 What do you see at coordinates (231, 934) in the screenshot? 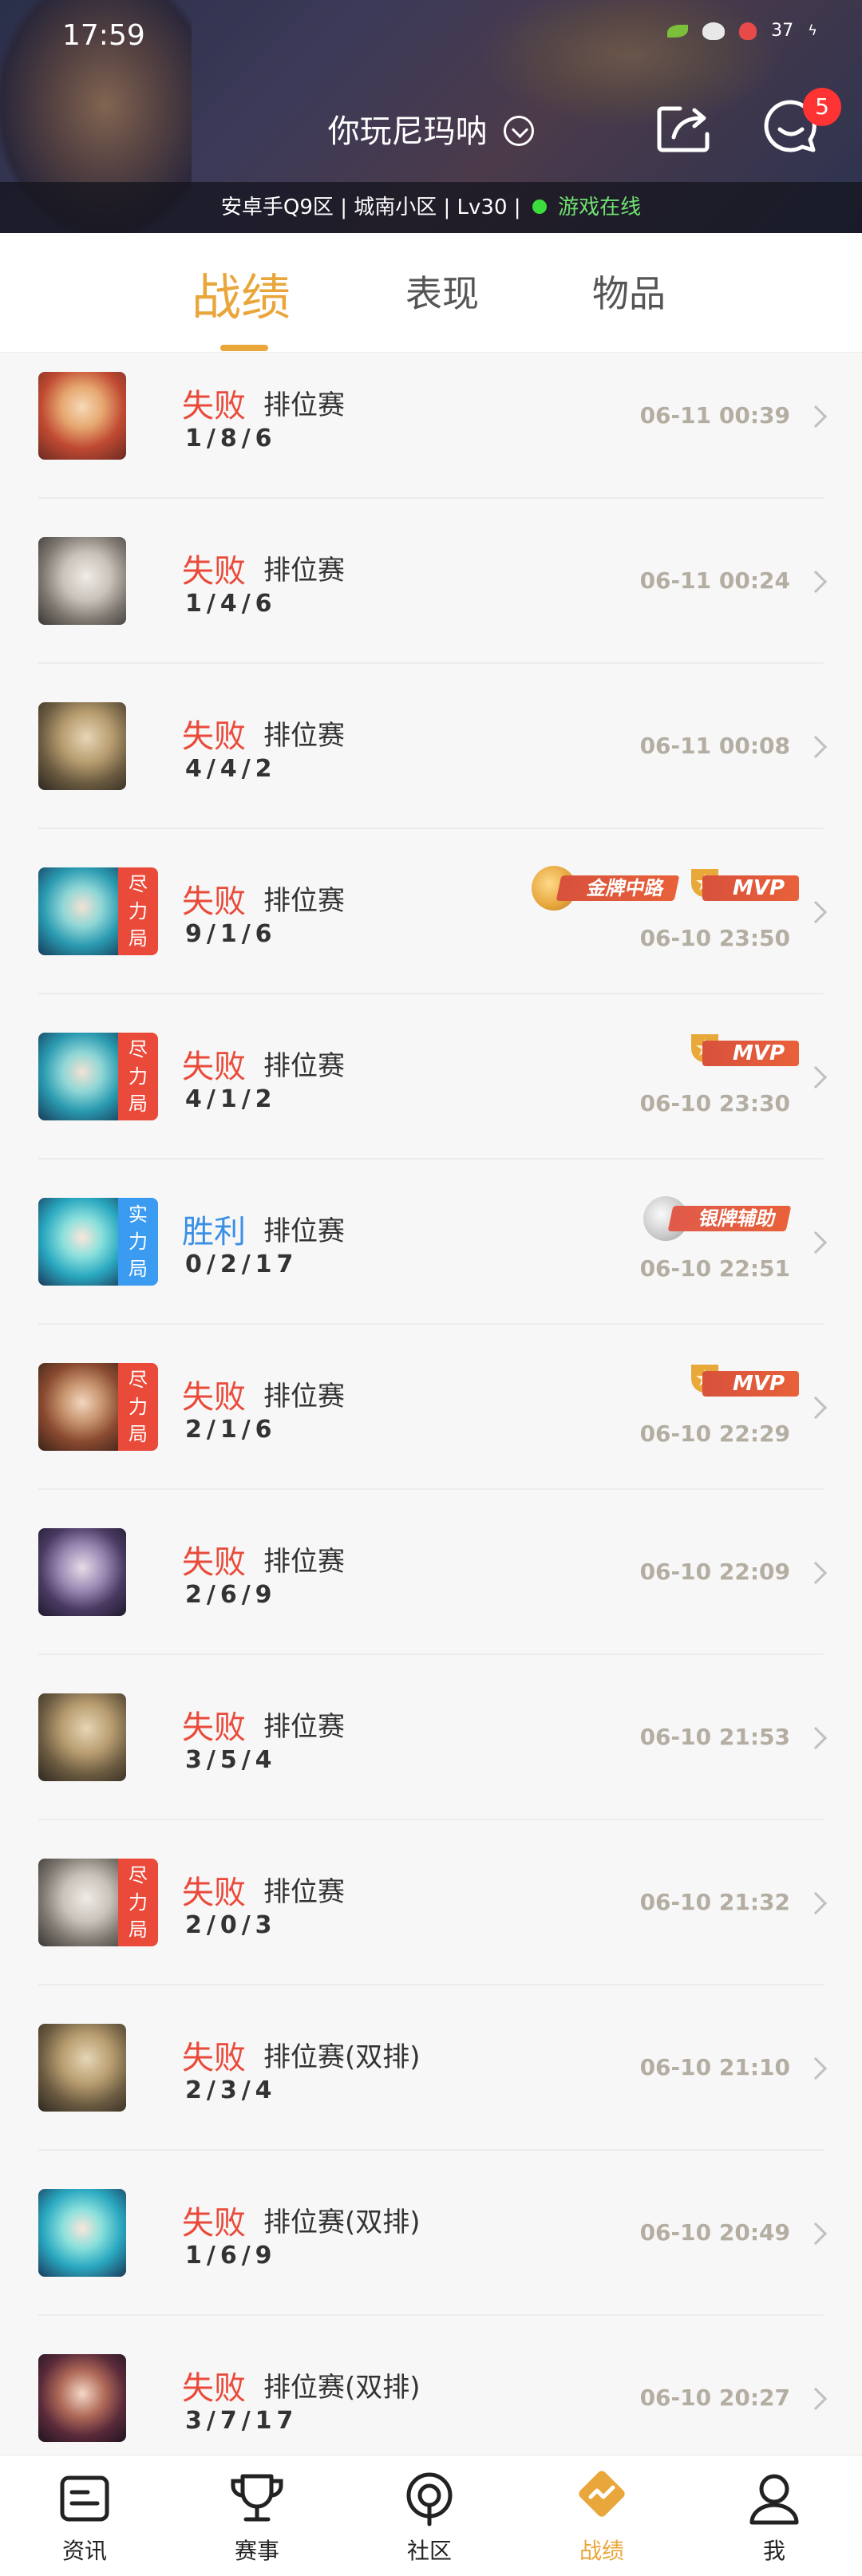
I see `match-kda: 9/1/6` at bounding box center [231, 934].